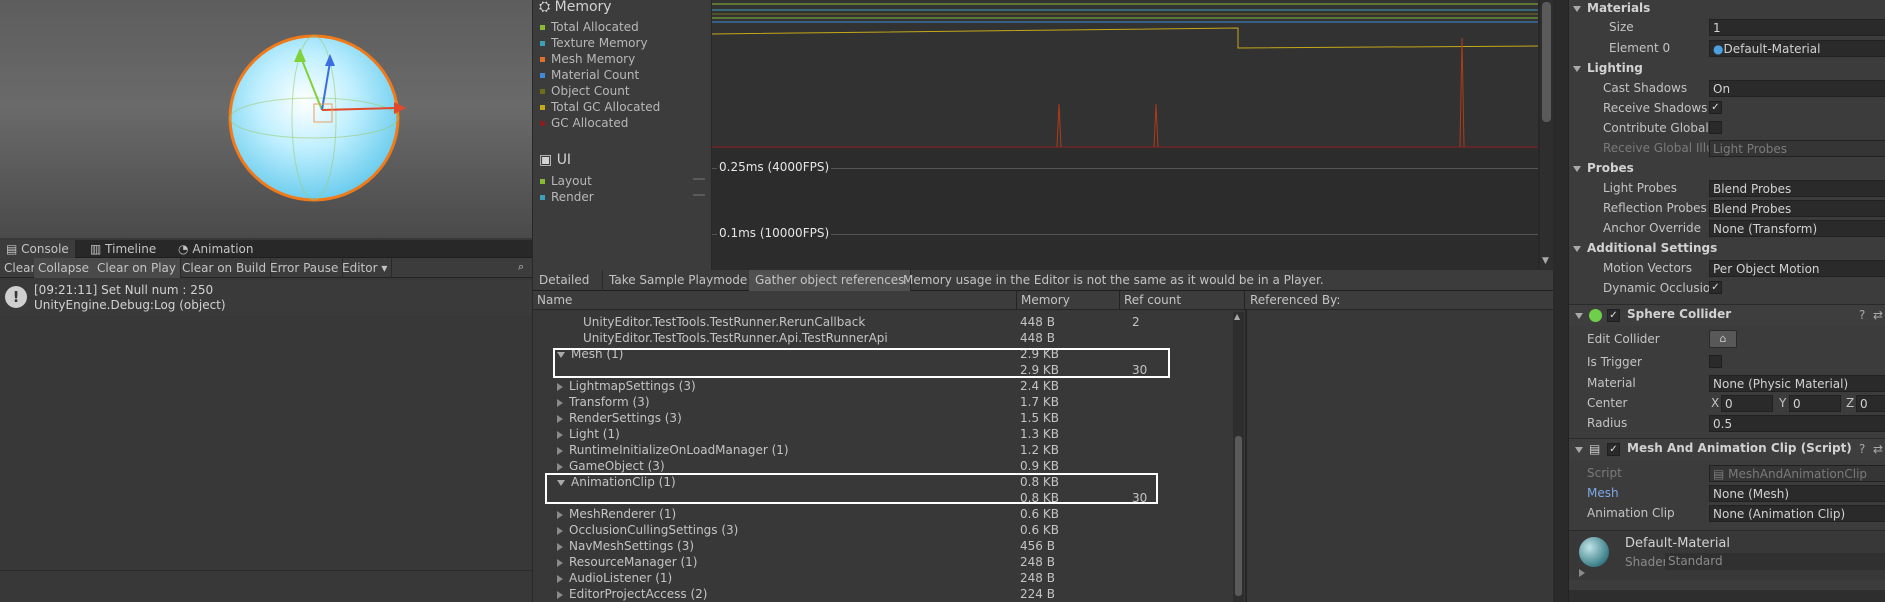 The height and width of the screenshot is (602, 1885). What do you see at coordinates (1797, 228) in the screenshot?
I see `anchor-override-field: None (Transform)` at bounding box center [1797, 228].